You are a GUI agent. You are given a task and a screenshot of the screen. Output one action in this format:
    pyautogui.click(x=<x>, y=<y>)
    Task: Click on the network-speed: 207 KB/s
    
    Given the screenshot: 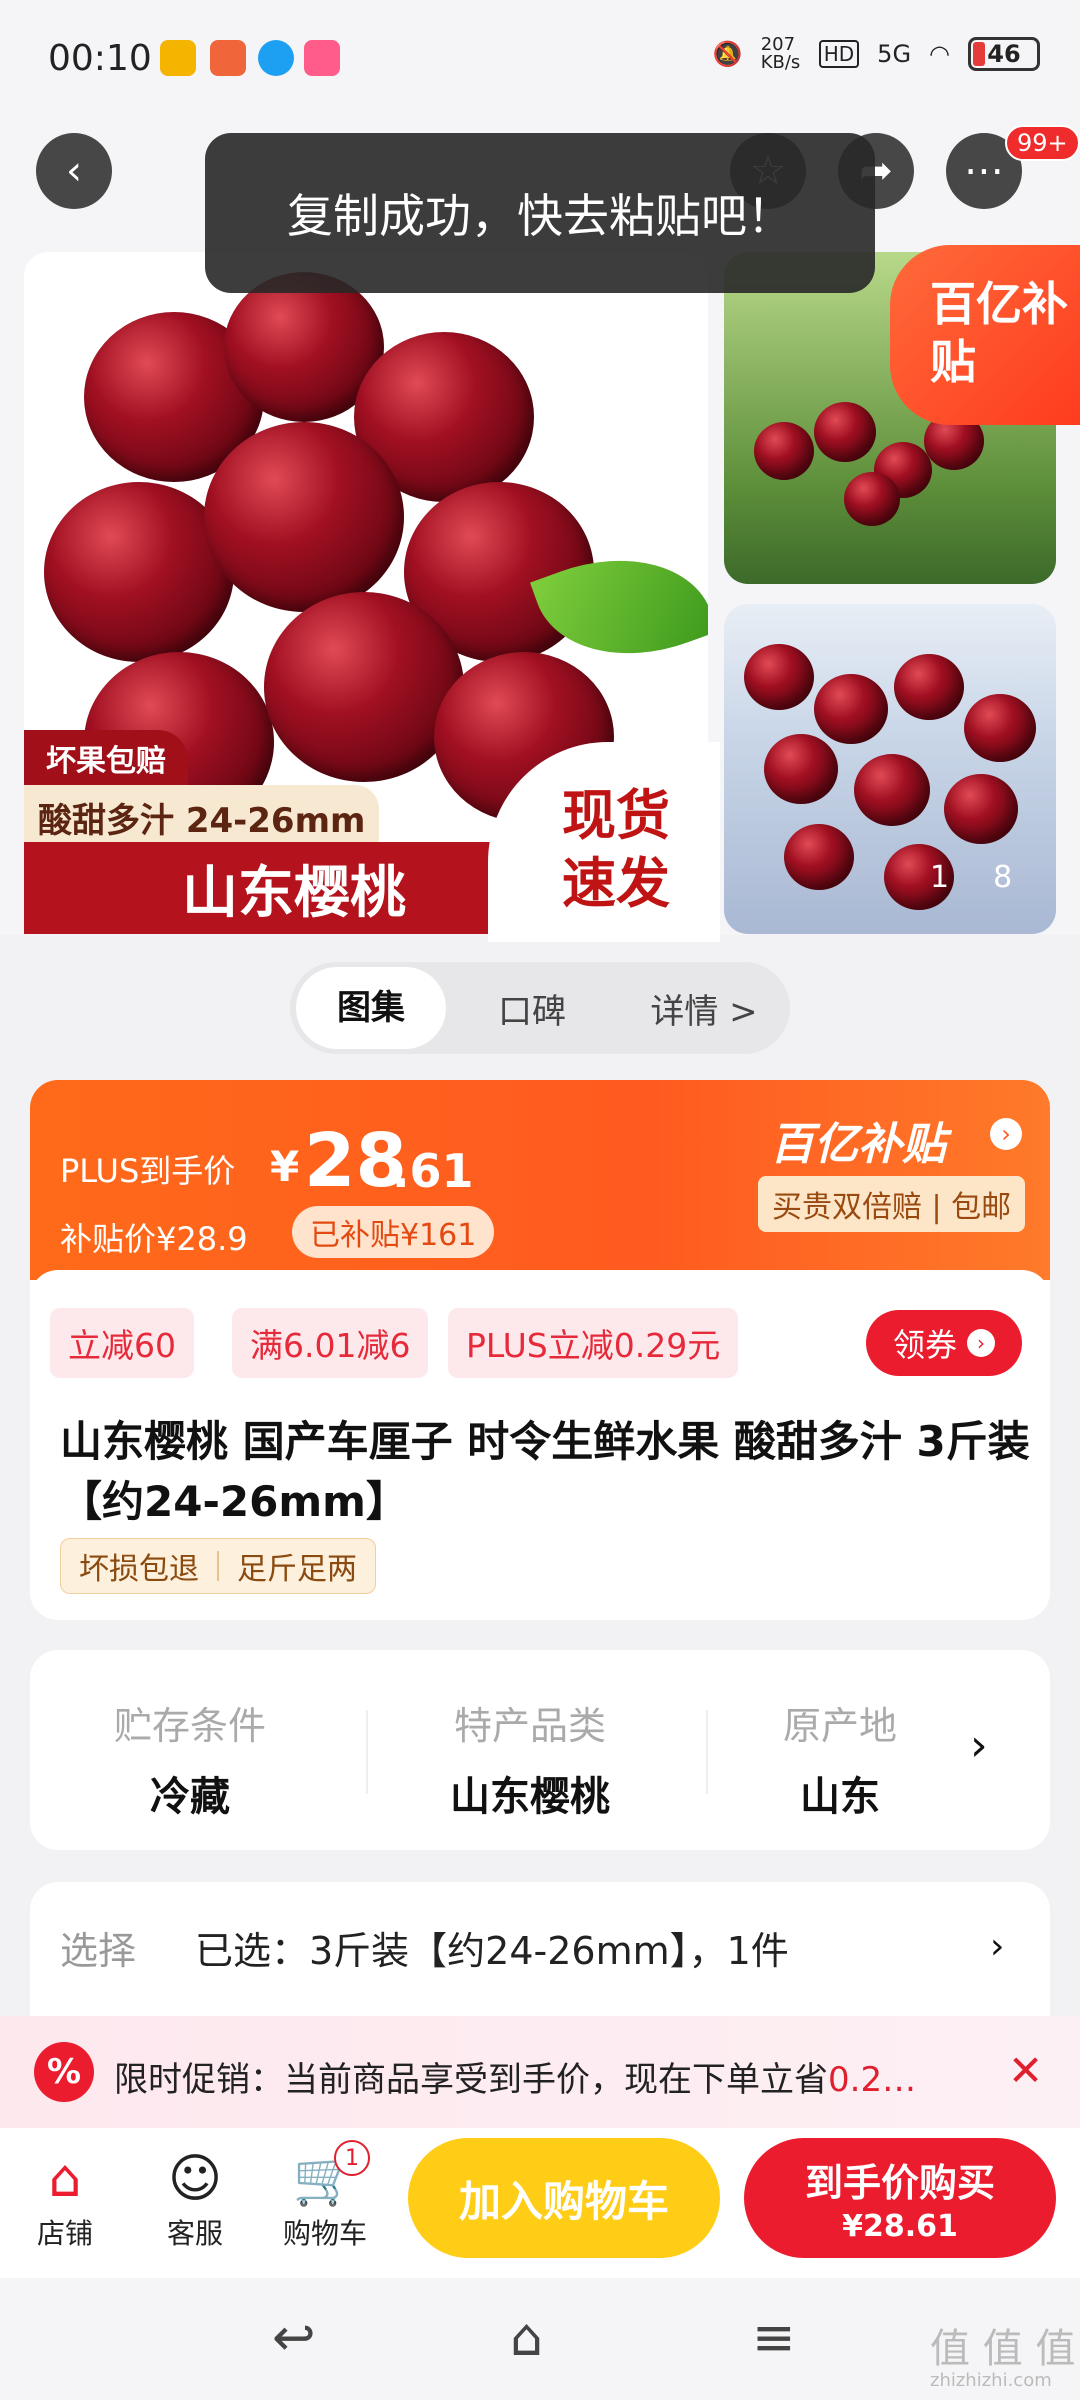 What is the action you would take?
    pyautogui.click(x=780, y=53)
    